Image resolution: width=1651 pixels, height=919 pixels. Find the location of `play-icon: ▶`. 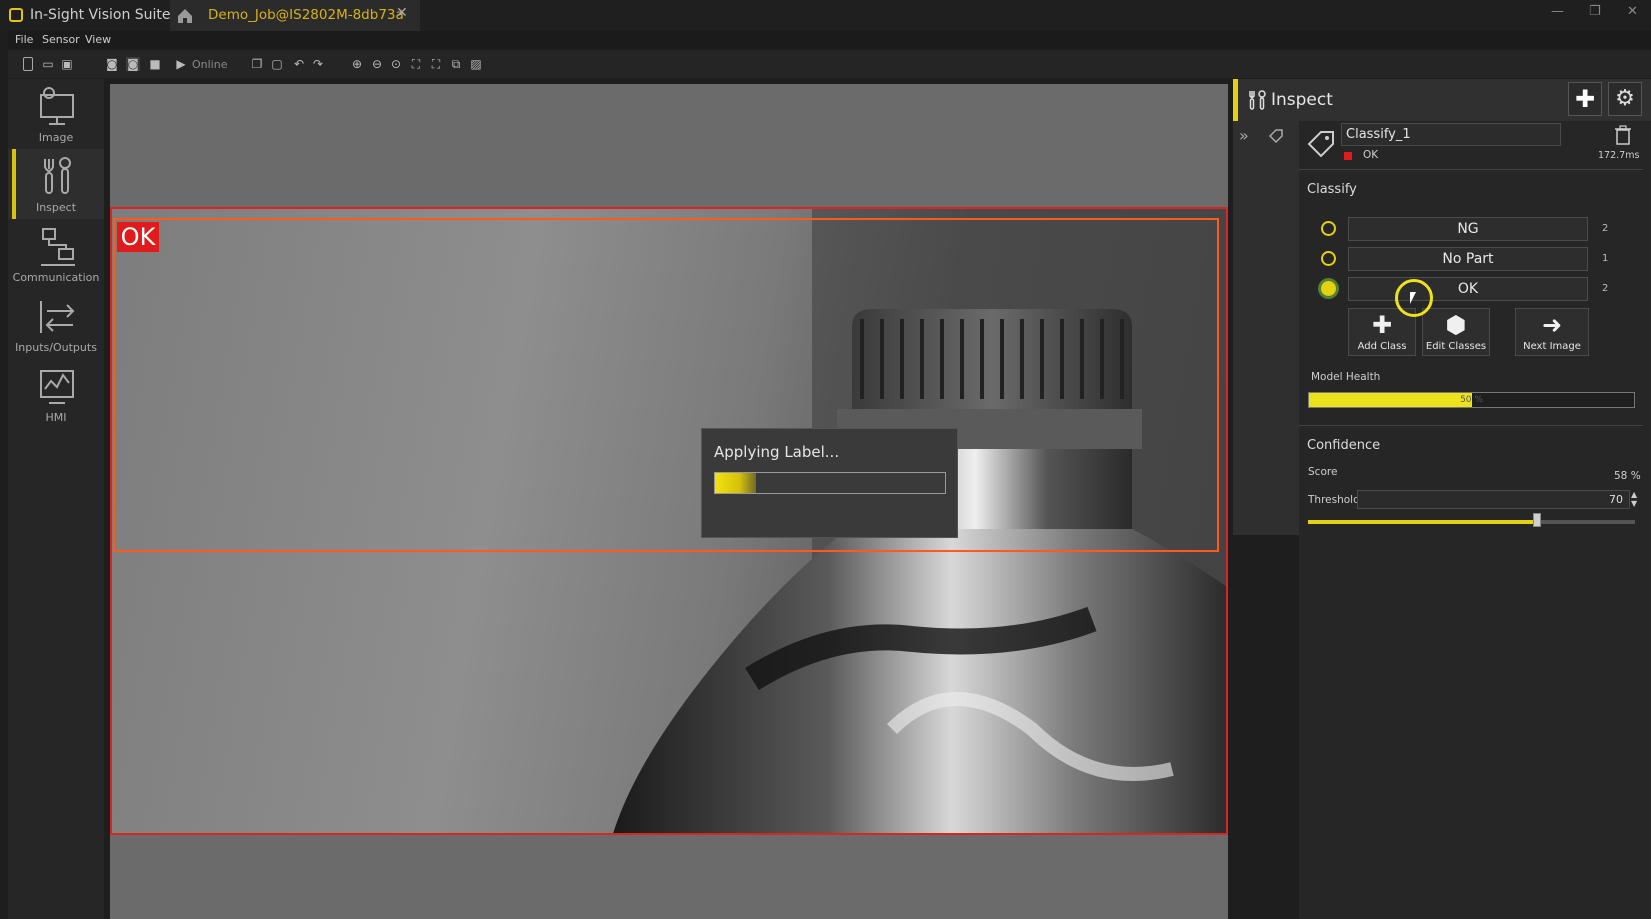

play-icon: ▶ is located at coordinates (181, 64).